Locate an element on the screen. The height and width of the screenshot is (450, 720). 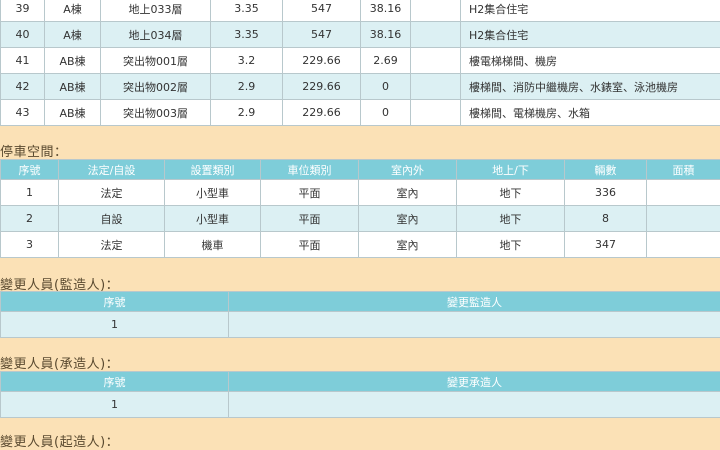
parking-col-space-type: 車位類別 is located at coordinates (310, 170).